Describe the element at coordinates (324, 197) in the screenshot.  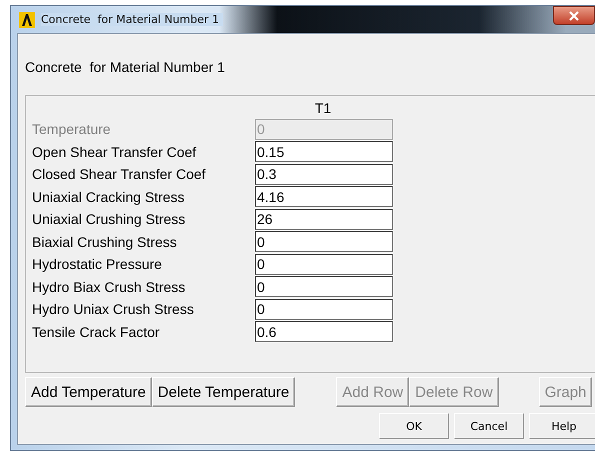
I see `value-field: 4.16` at that location.